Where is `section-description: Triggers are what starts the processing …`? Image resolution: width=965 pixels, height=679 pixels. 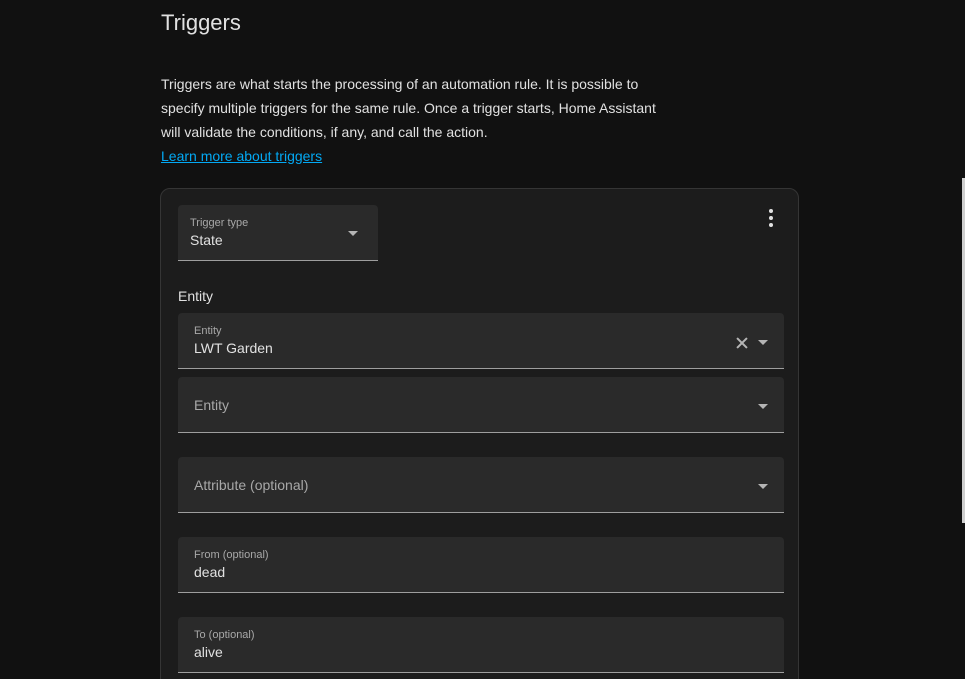
section-description: Triggers are what starts the processing … is located at coordinates (408, 108).